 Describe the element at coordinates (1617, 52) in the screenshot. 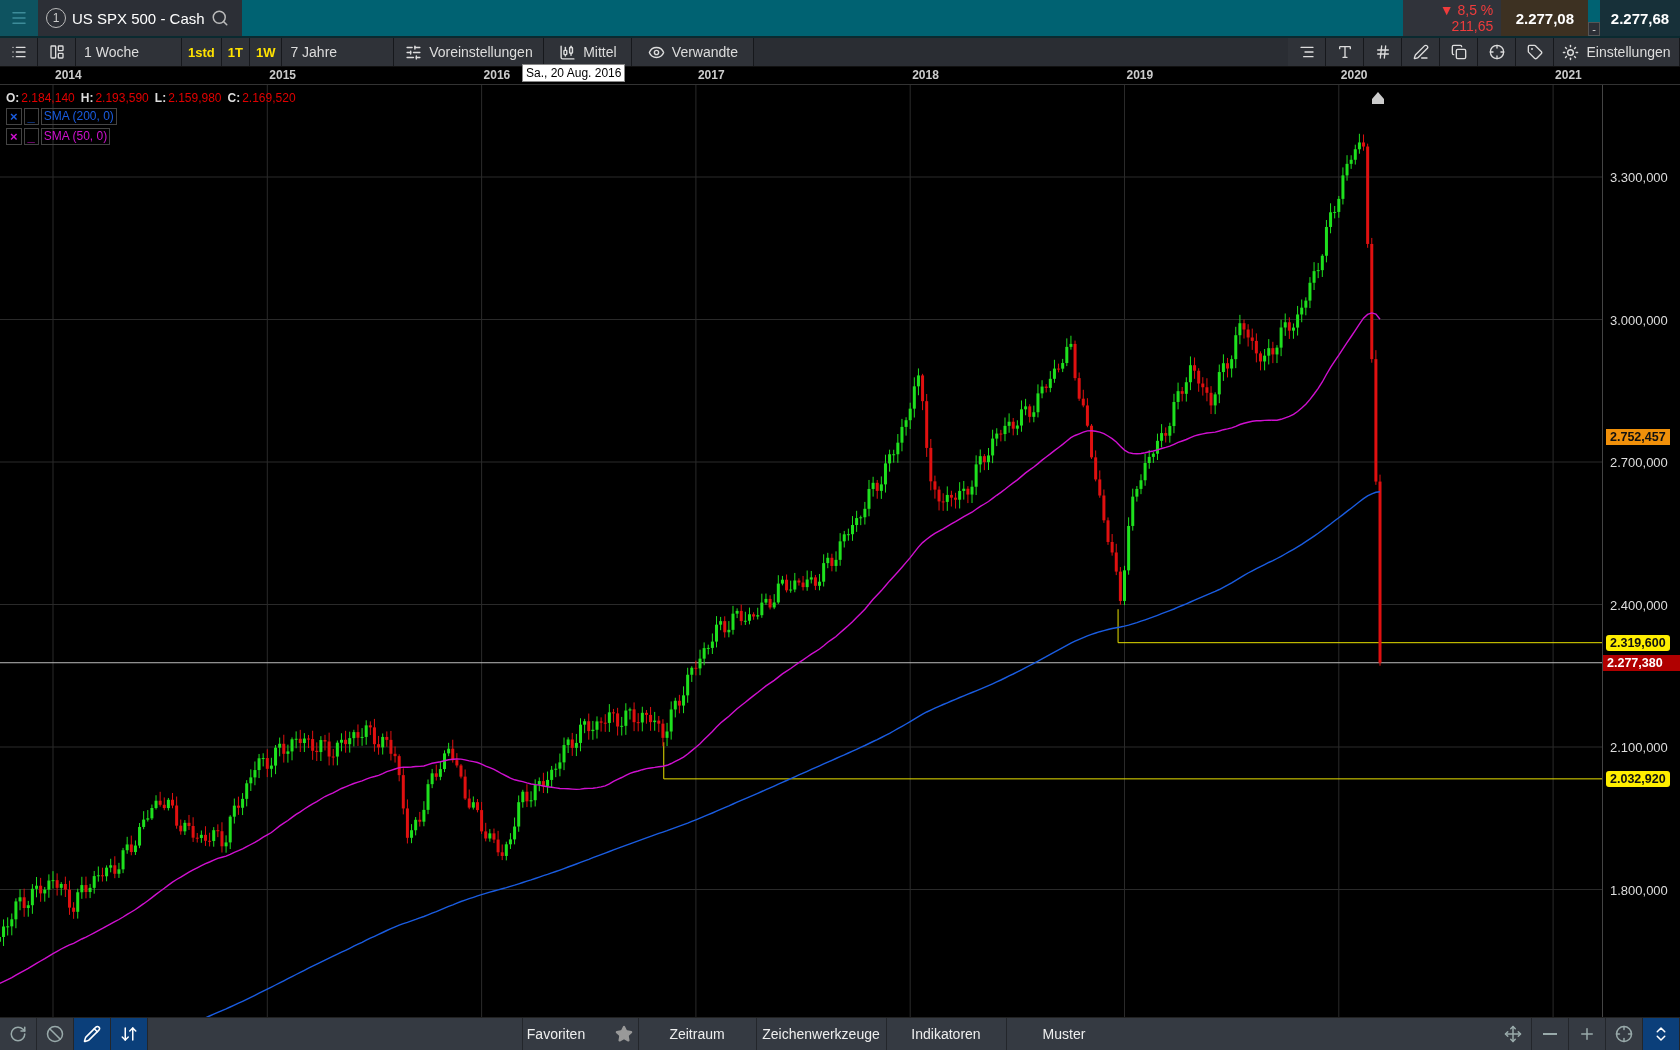

I see `settings-button: Einstellungen` at that location.